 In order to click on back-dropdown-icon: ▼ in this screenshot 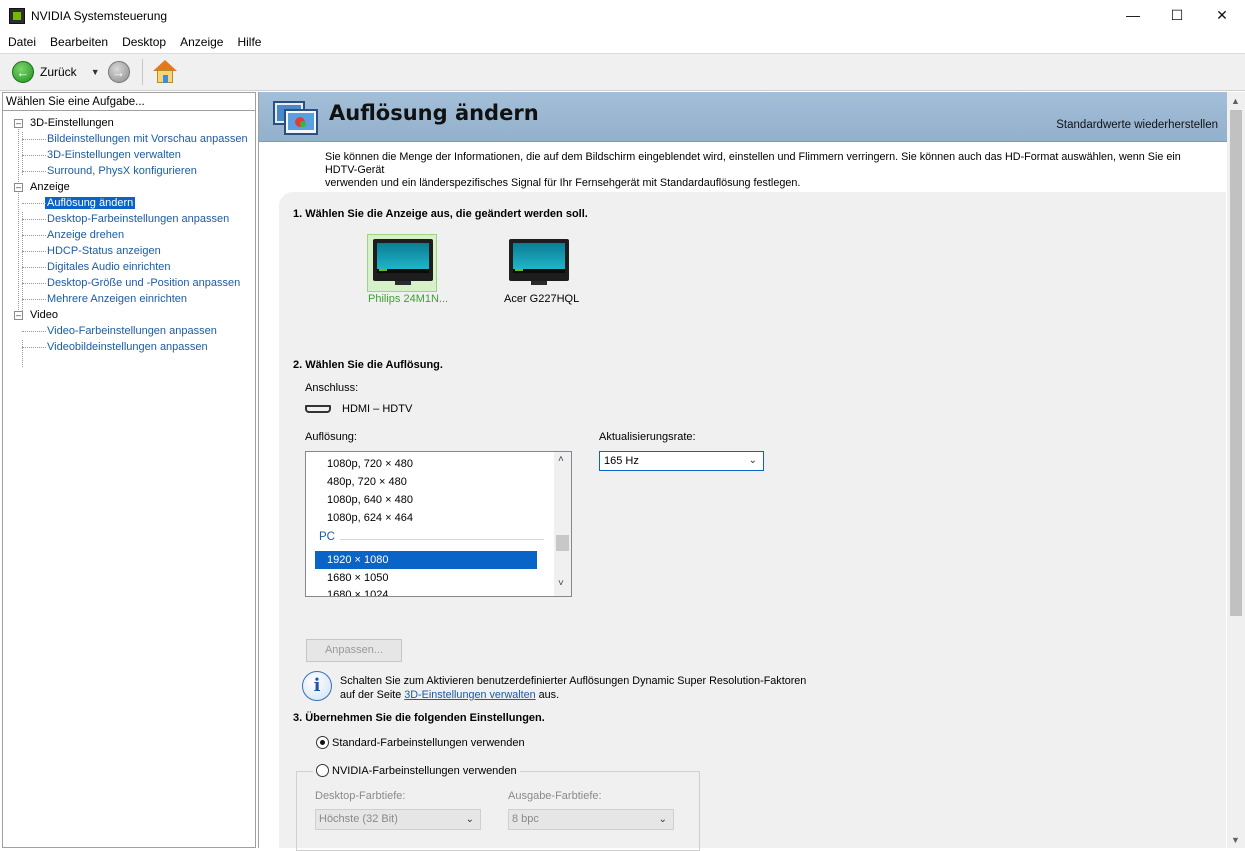, I will do `click(95, 72)`.